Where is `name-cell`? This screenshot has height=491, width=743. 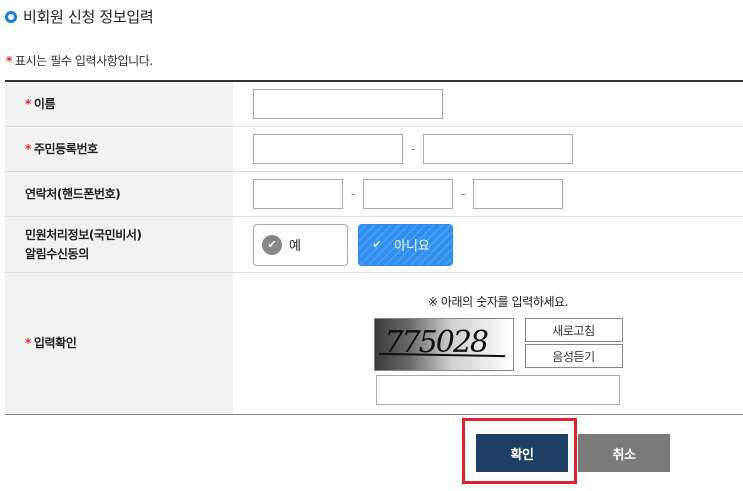 name-cell is located at coordinates (488, 104).